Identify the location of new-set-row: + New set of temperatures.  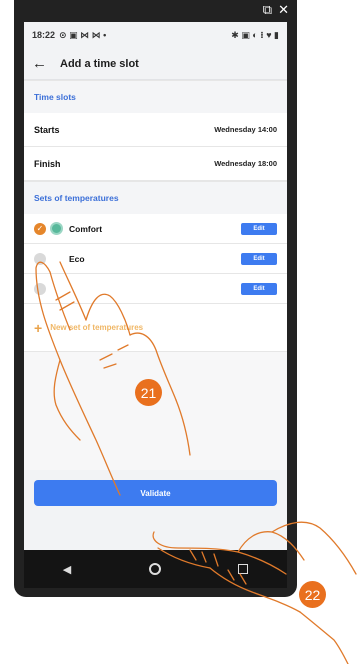
(155, 328).